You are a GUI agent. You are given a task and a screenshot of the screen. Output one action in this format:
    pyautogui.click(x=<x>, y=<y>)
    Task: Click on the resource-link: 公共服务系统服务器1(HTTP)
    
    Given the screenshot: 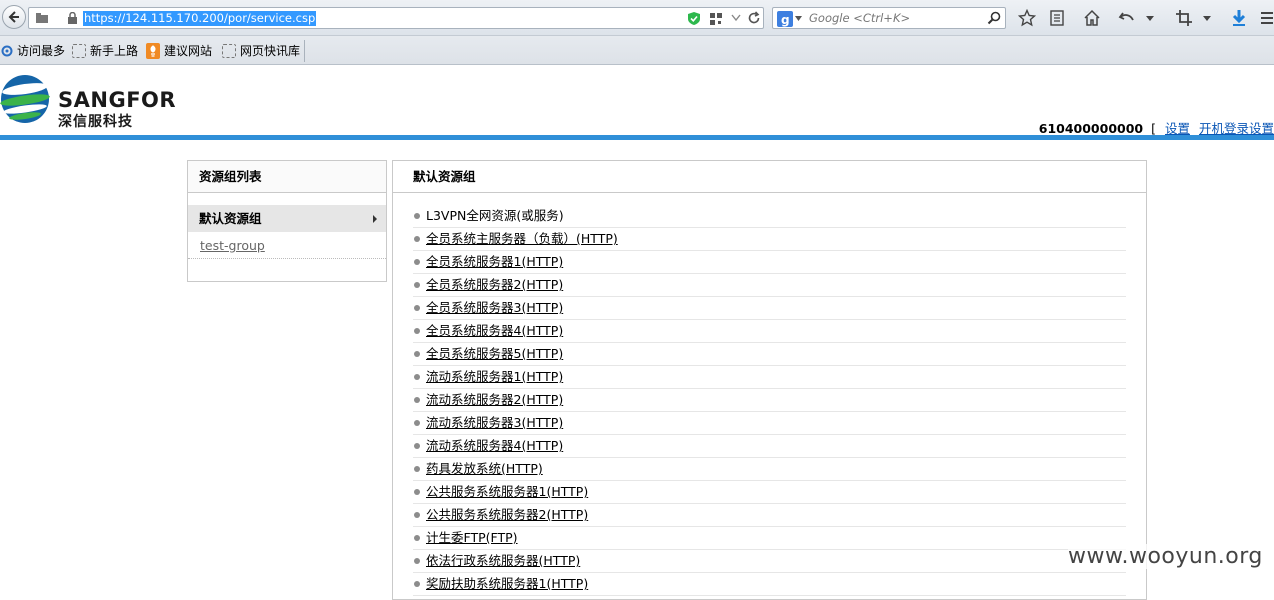 What is the action you would take?
    pyautogui.click(x=507, y=492)
    